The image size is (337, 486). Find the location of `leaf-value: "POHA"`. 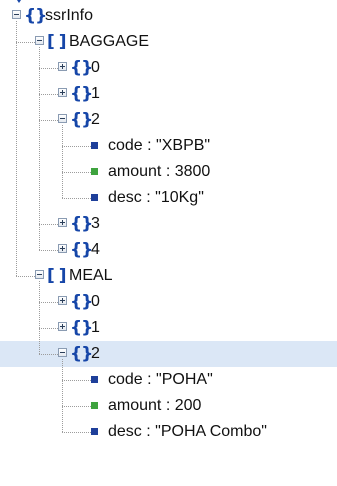

leaf-value: "POHA" is located at coordinates (184, 379).